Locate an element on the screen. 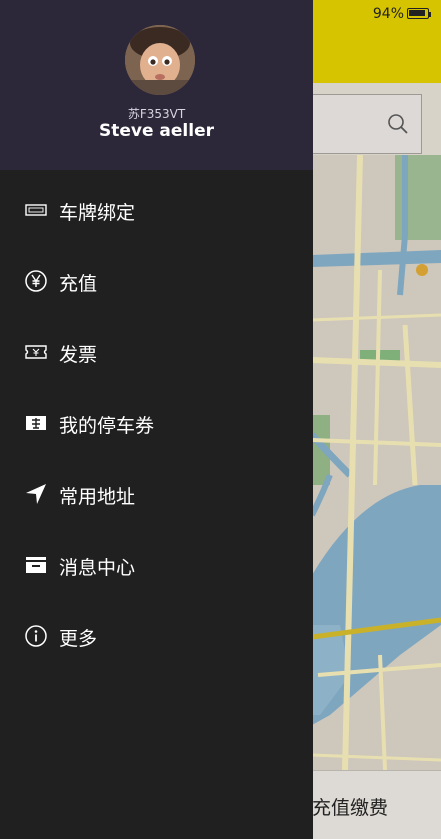 The height and width of the screenshot is (839, 441). search-box is located at coordinates (361, 124).